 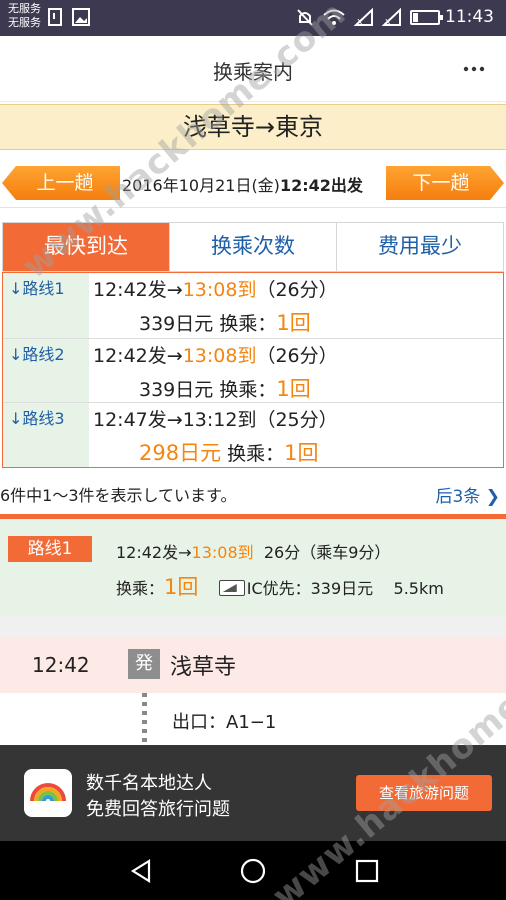 What do you see at coordinates (24, 22) in the screenshot?
I see `carrier-line-2: 无服务` at bounding box center [24, 22].